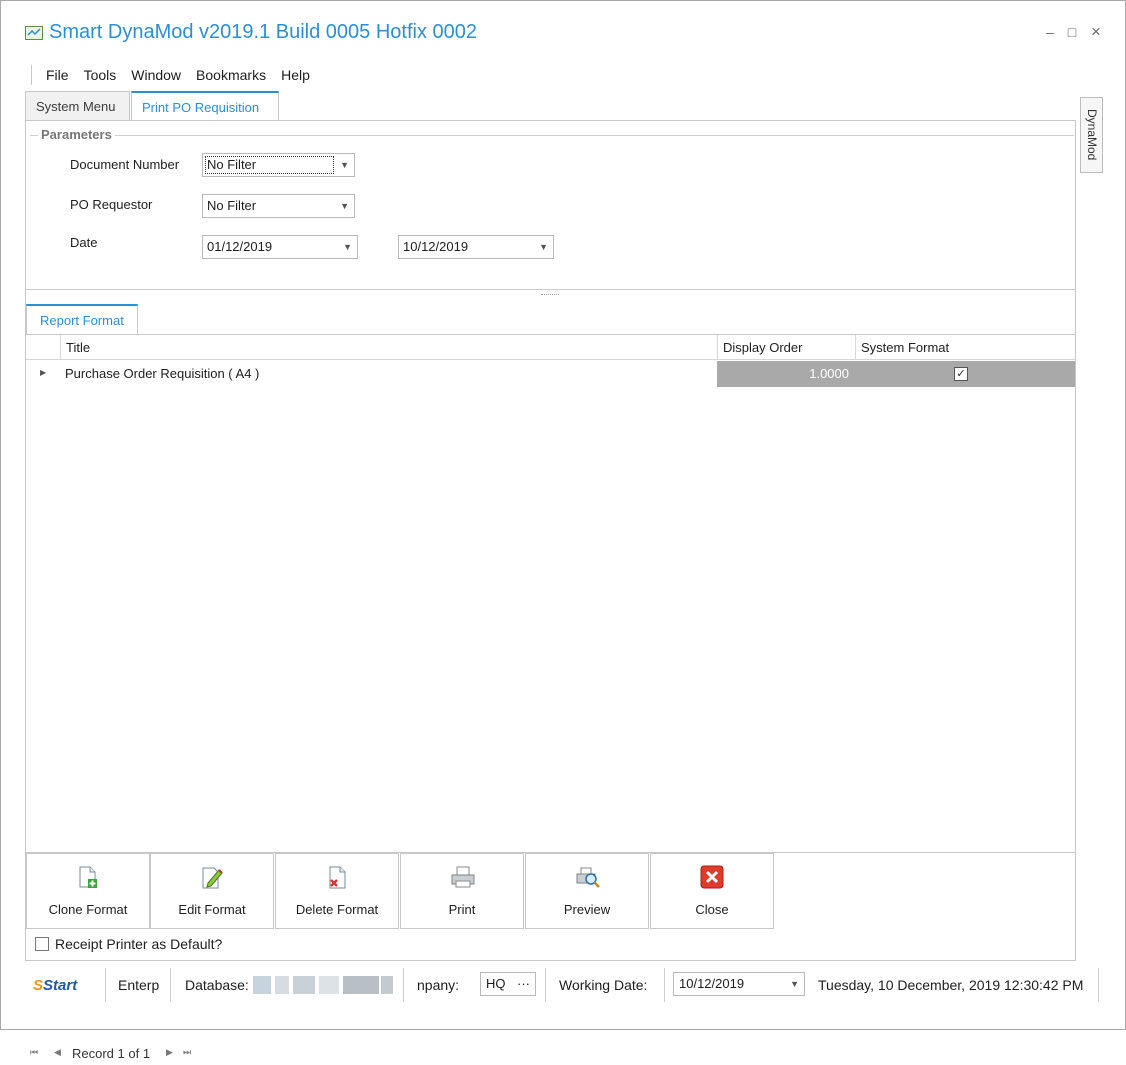 This screenshot has width=1126, height=1065. What do you see at coordinates (269, 165) in the screenshot?
I see `focus-rect` at bounding box center [269, 165].